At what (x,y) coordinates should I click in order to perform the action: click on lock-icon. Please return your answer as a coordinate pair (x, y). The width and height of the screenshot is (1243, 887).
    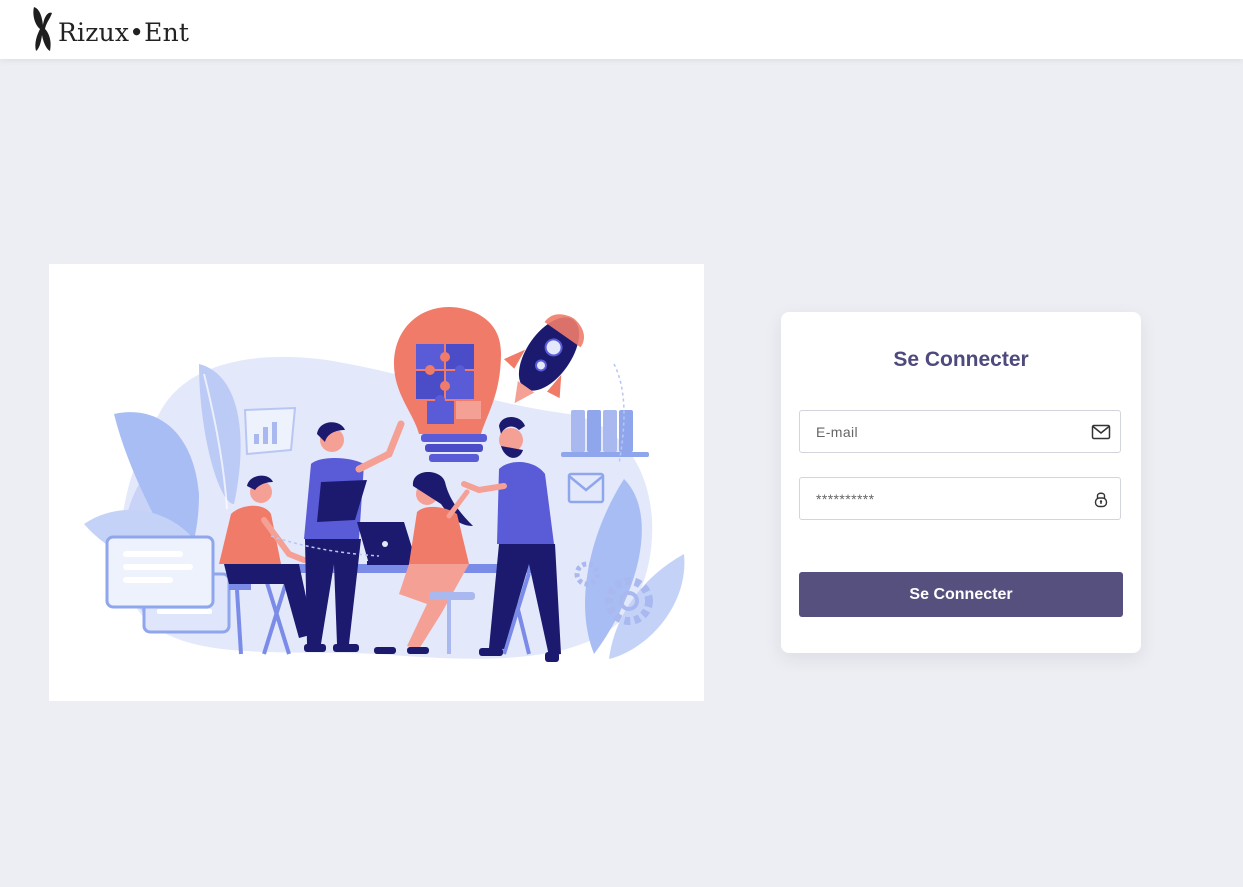
    Looking at the image, I should click on (1101, 500).